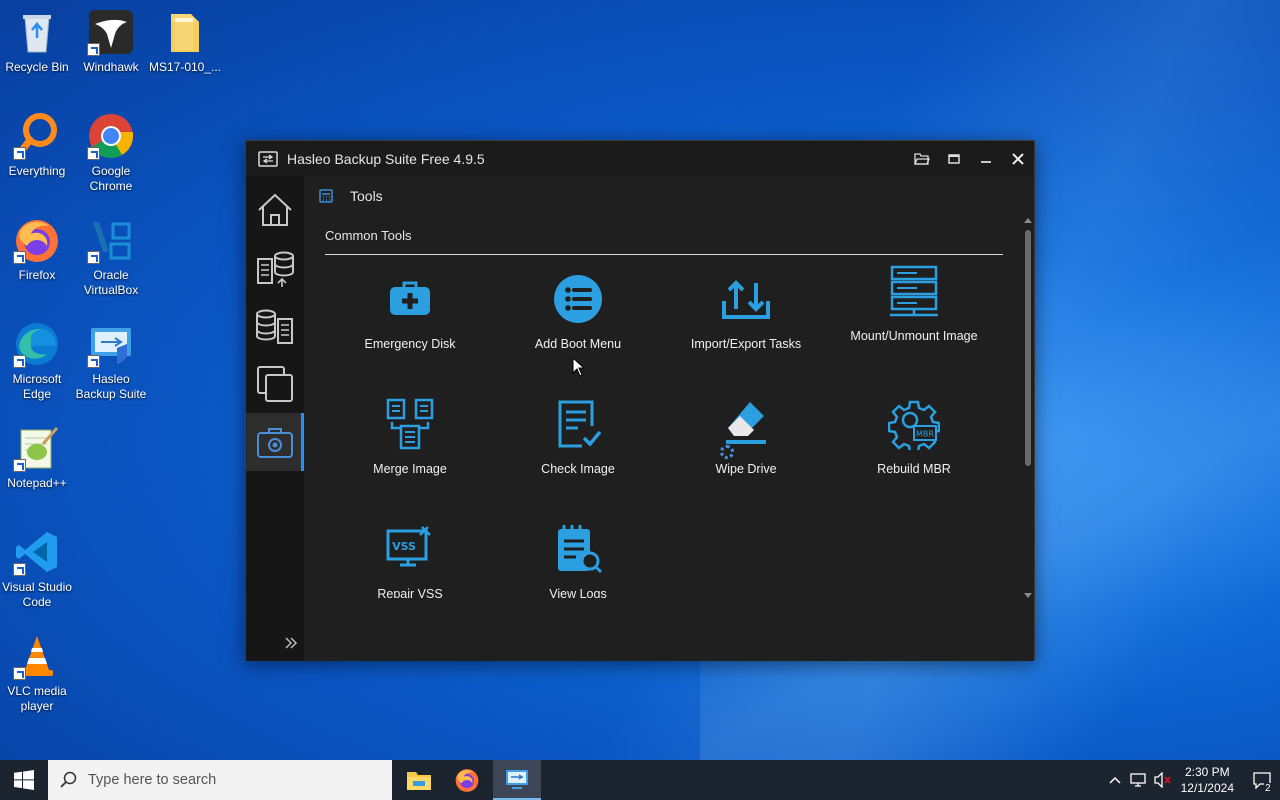 This screenshot has height=800, width=1280. I want to click on nav-restore, so click(275, 326).